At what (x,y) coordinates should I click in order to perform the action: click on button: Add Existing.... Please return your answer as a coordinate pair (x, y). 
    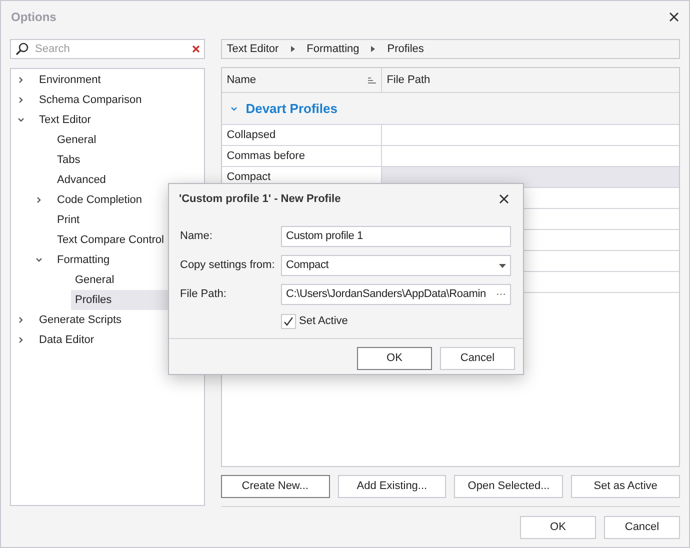
    Looking at the image, I should click on (392, 486).